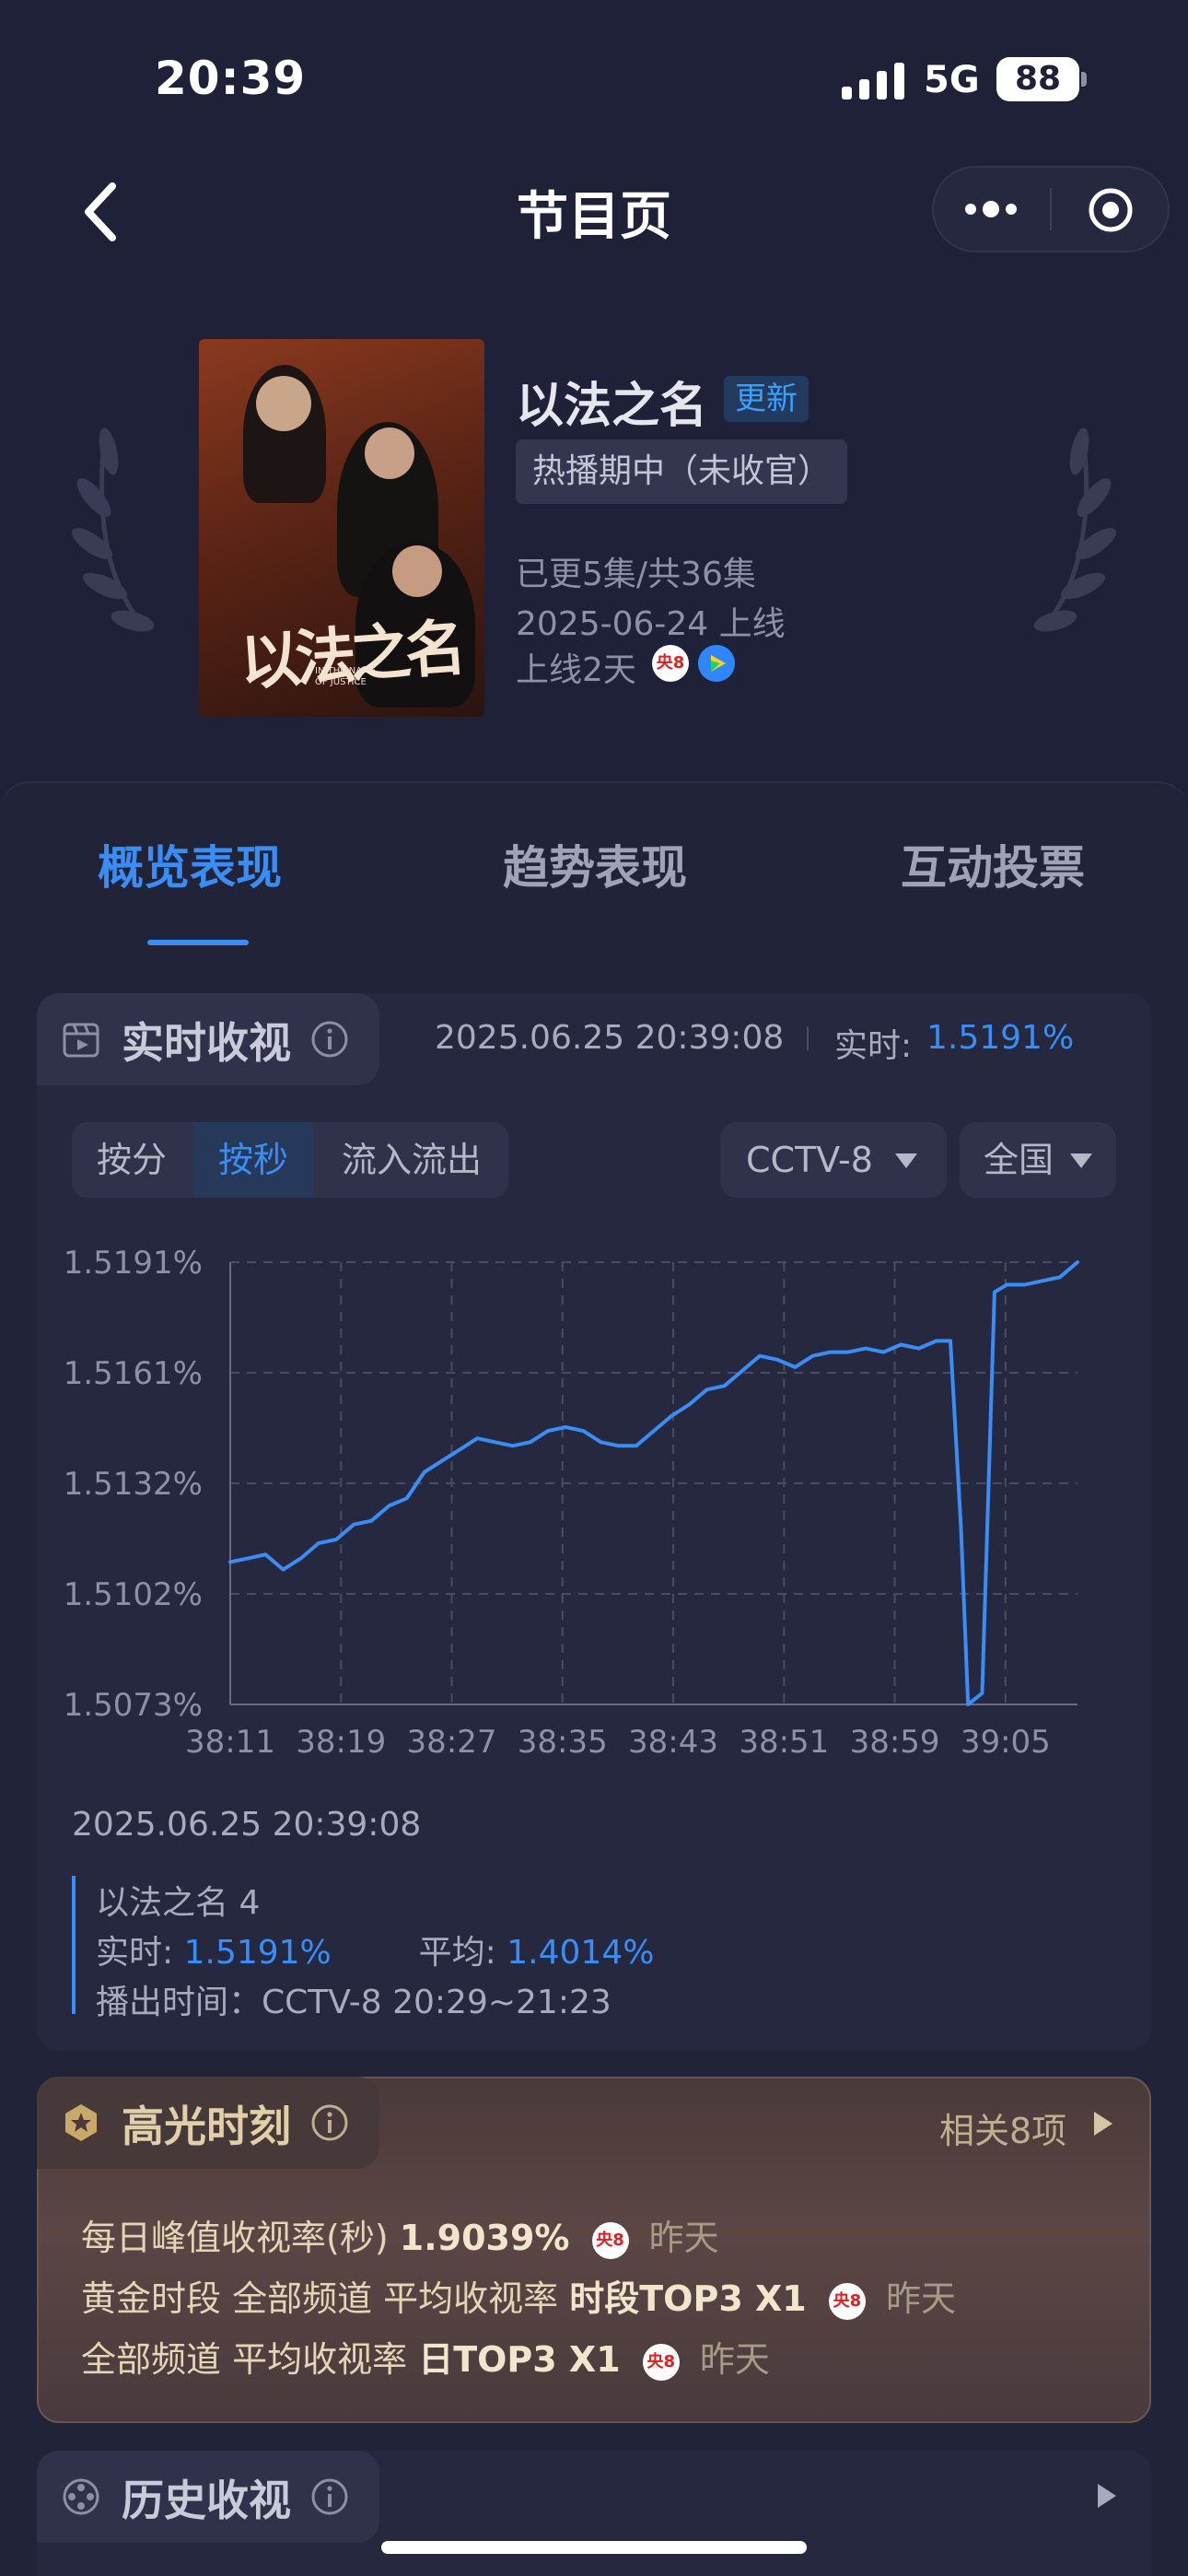 The image size is (1188, 2576). What do you see at coordinates (809, 1160) in the screenshot?
I see `channel-dropdown-value: CCTV-8` at bounding box center [809, 1160].